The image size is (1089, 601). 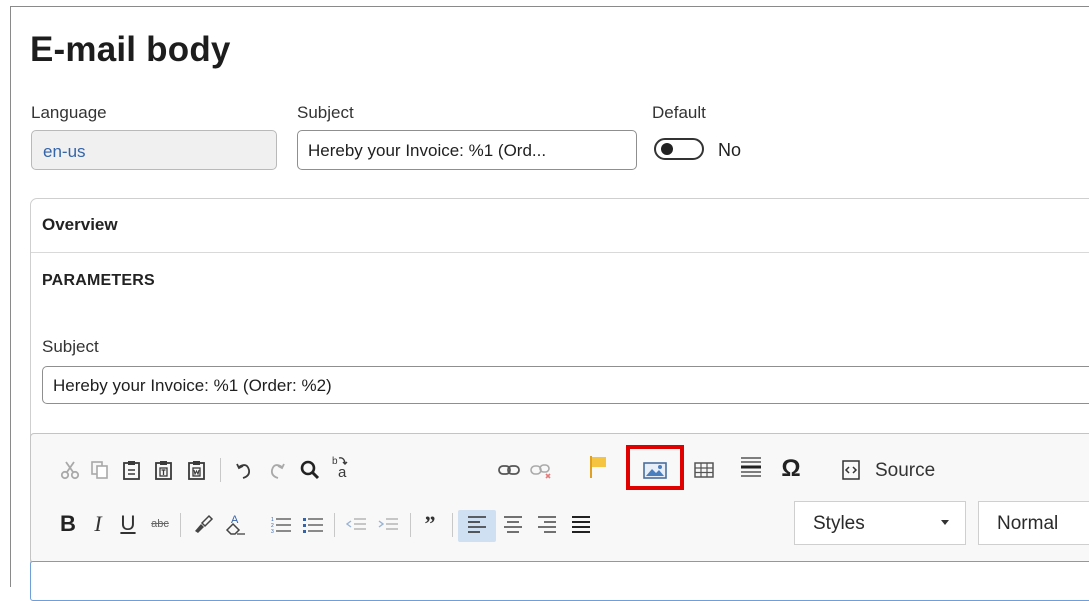 What do you see at coordinates (70, 346) in the screenshot?
I see `parameters-subject-label: Subject` at bounding box center [70, 346].